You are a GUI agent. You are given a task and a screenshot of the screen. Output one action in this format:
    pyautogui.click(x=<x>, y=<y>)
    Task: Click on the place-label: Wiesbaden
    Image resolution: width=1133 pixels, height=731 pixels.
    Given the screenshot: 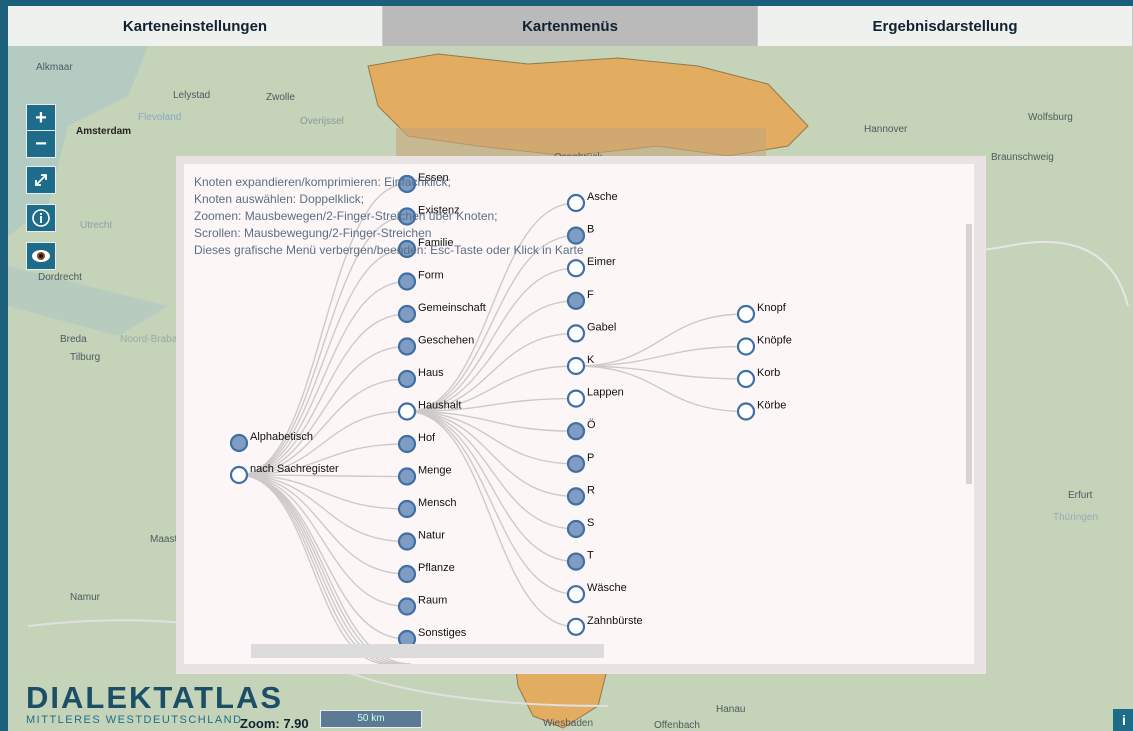 What is the action you would take?
    pyautogui.click(x=568, y=723)
    